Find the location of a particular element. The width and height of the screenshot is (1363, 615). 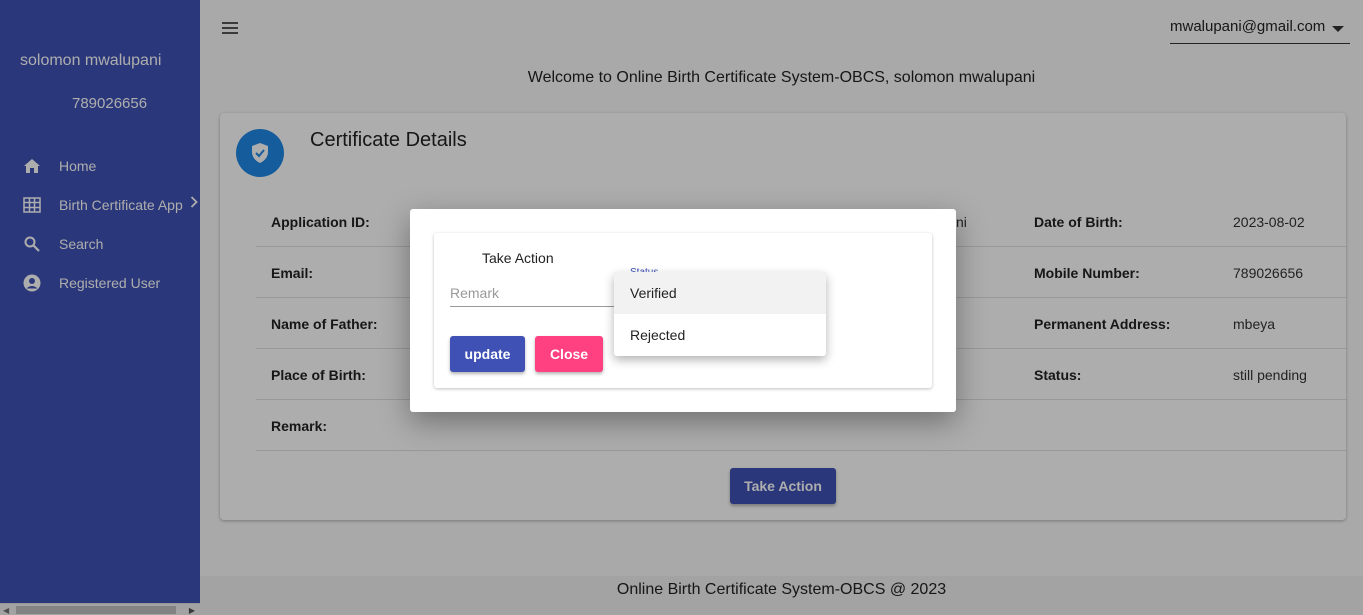

remark-input: Remark is located at coordinates (535, 295).